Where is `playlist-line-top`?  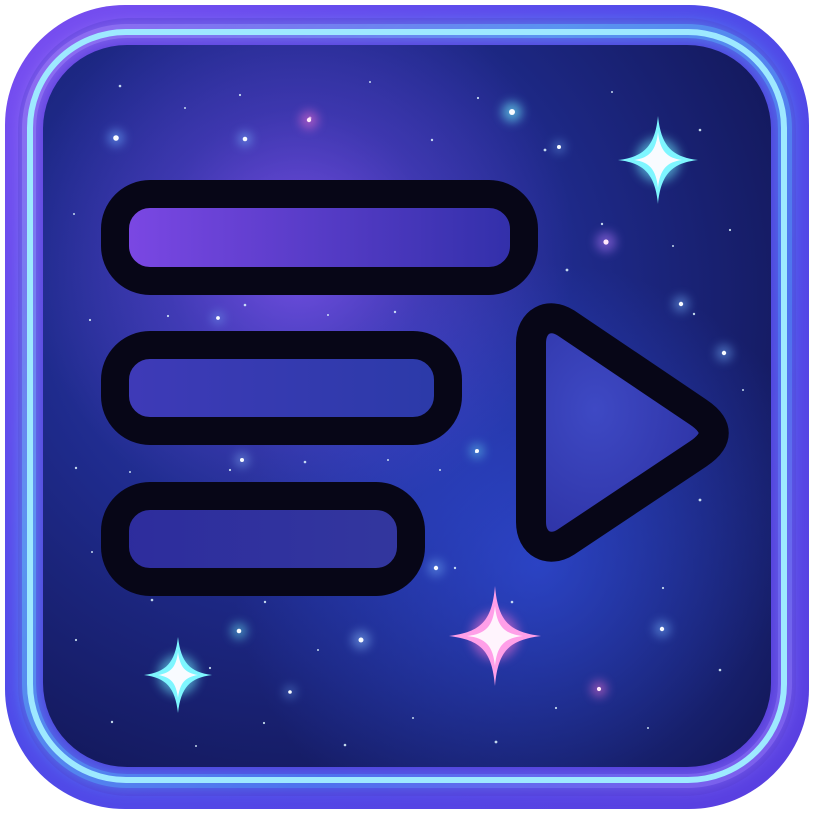
playlist-line-top is located at coordinates (319, 237).